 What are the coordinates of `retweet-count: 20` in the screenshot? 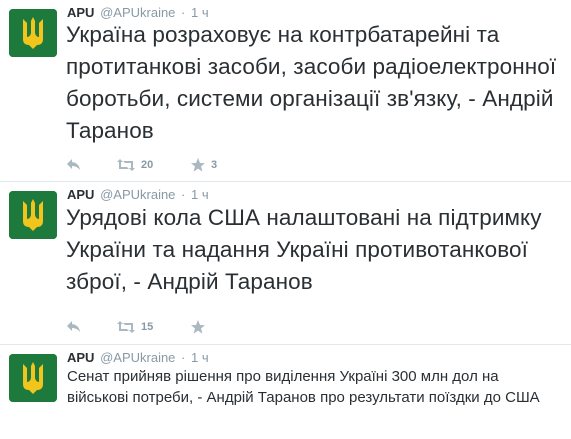 It's located at (147, 165).